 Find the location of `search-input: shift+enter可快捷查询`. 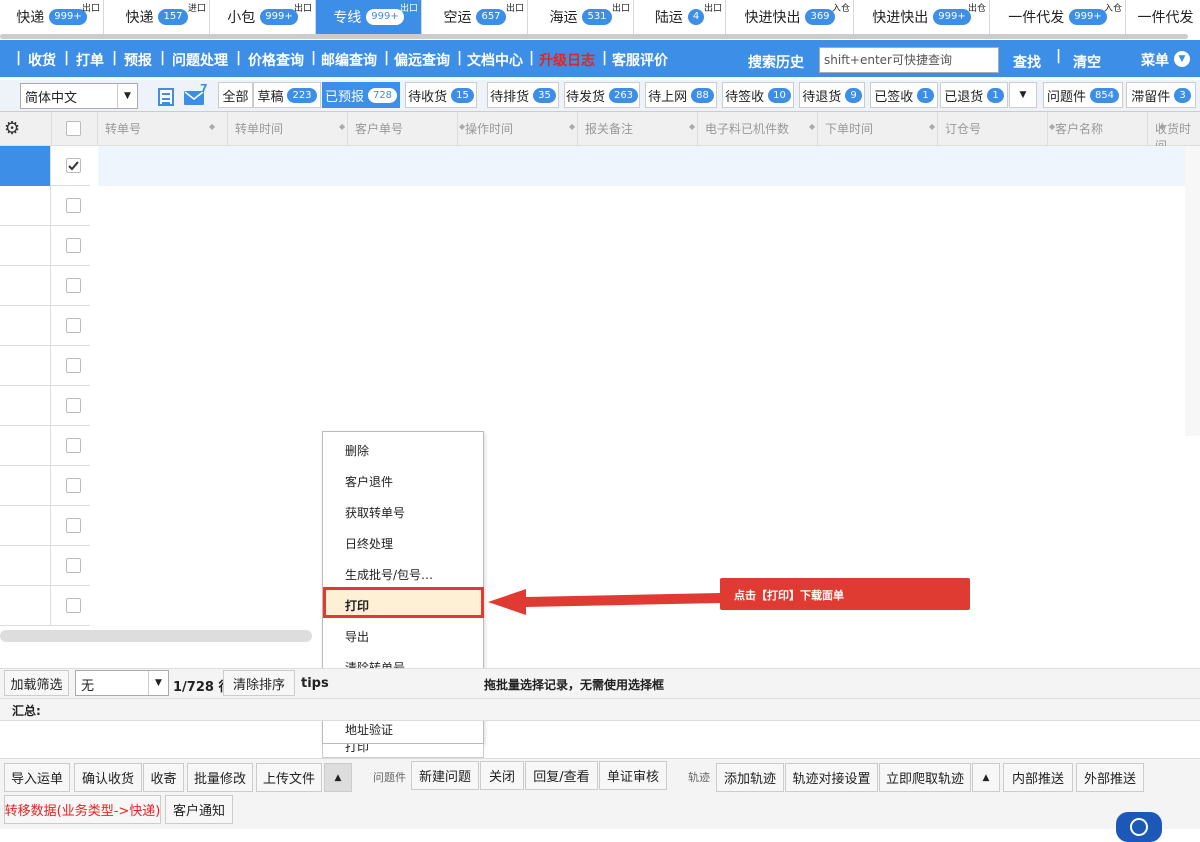

search-input: shift+enter可快捷查询 is located at coordinates (909, 60).